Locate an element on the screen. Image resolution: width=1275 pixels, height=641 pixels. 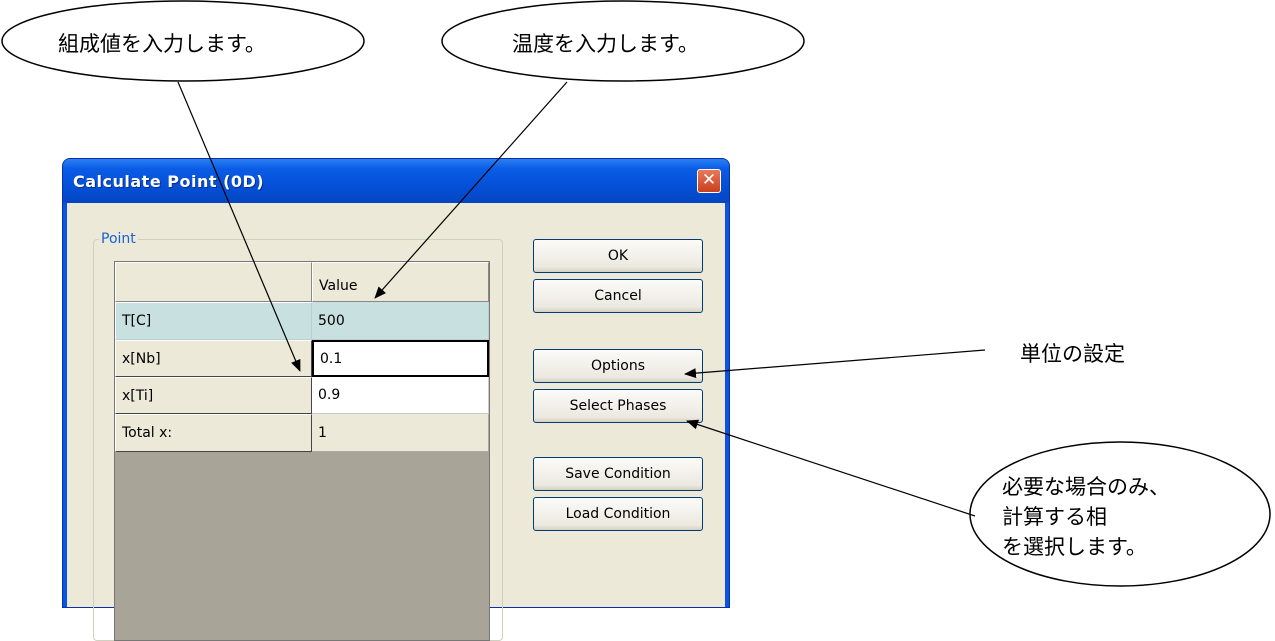
units-callout-text: 単位の設定 is located at coordinates (1072, 354).